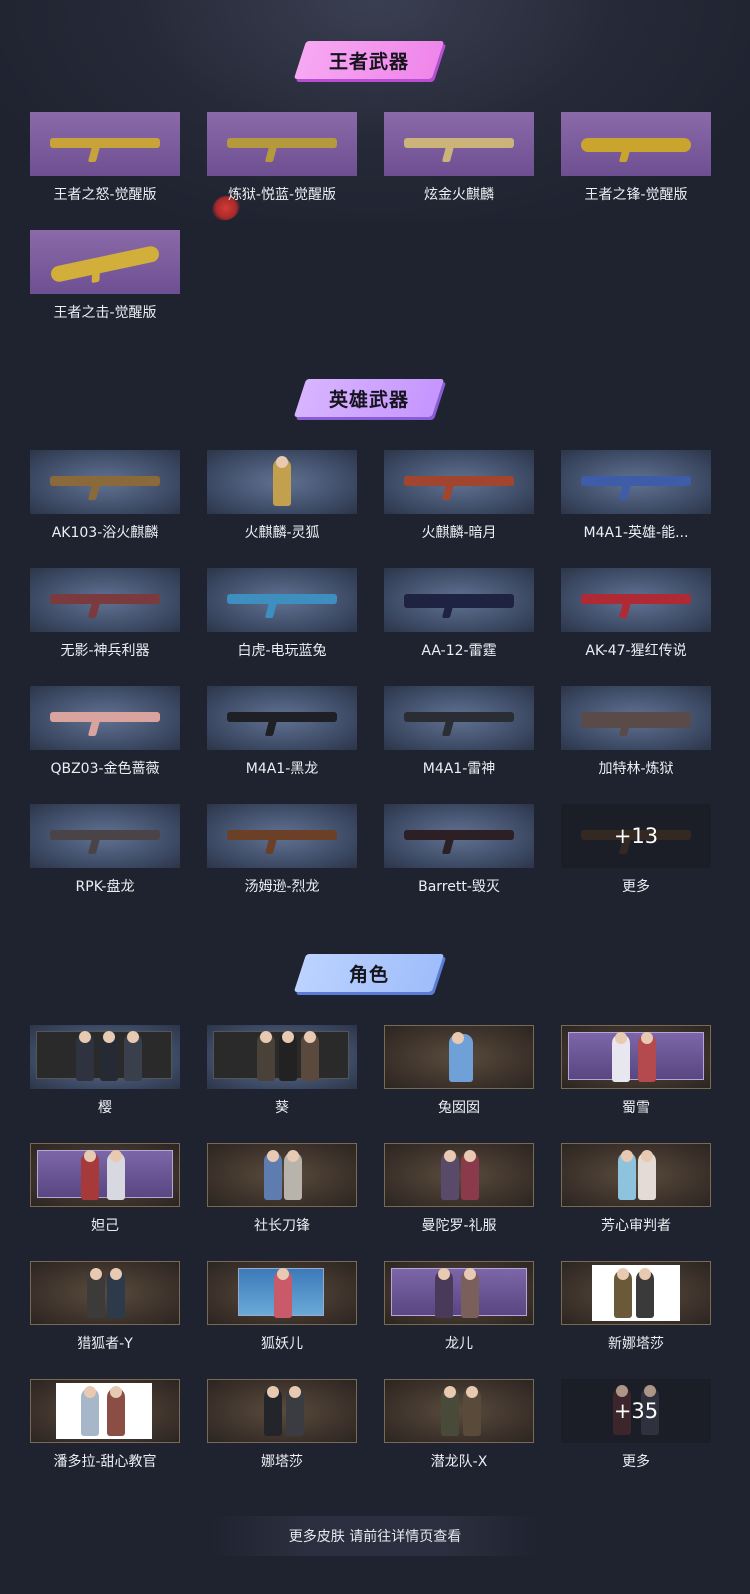 This screenshot has height=1594, width=750. What do you see at coordinates (282, 1344) in the screenshot?
I see `role-name: 狐妖儿` at bounding box center [282, 1344].